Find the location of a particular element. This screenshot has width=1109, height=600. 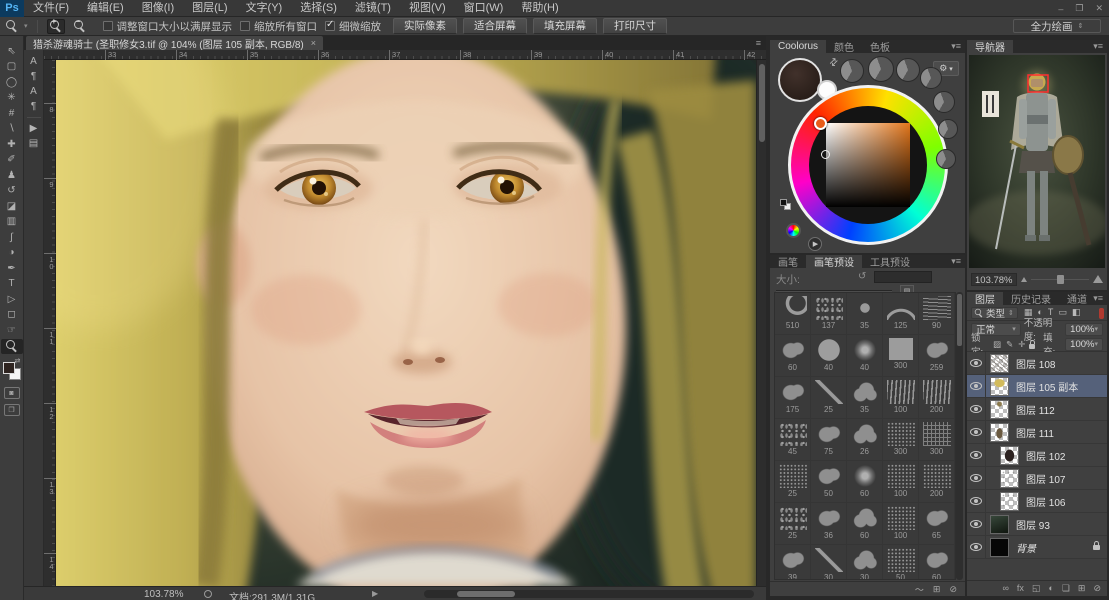

close-tab-icon: × is located at coordinates (313, 43).